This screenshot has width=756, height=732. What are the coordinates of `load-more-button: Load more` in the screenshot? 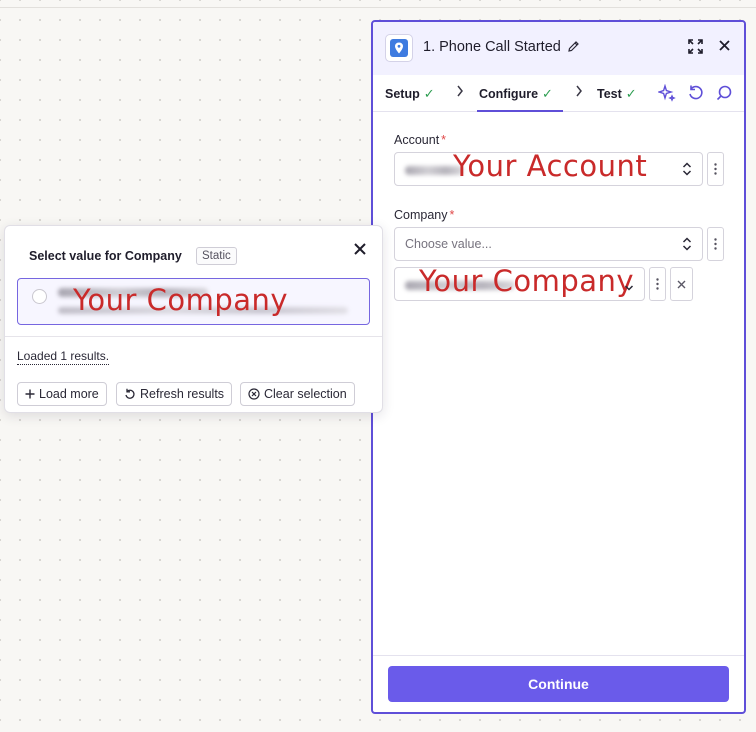 It's located at (62, 394).